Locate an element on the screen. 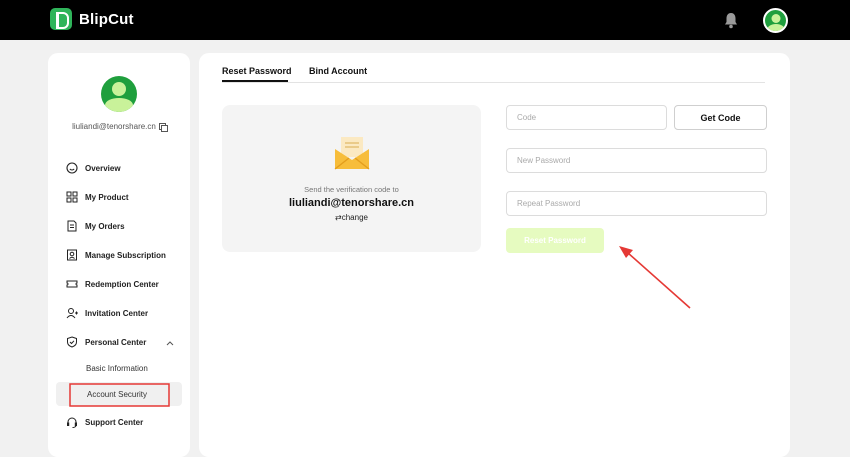 The width and height of the screenshot is (850, 457). profile-email-row: liuliandi@tenorshare.cn is located at coordinates (119, 127).